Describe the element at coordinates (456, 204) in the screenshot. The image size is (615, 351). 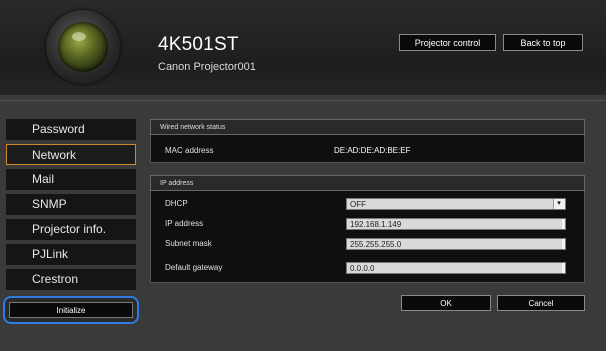
I see `dhcp-select: OFF ▾` at that location.